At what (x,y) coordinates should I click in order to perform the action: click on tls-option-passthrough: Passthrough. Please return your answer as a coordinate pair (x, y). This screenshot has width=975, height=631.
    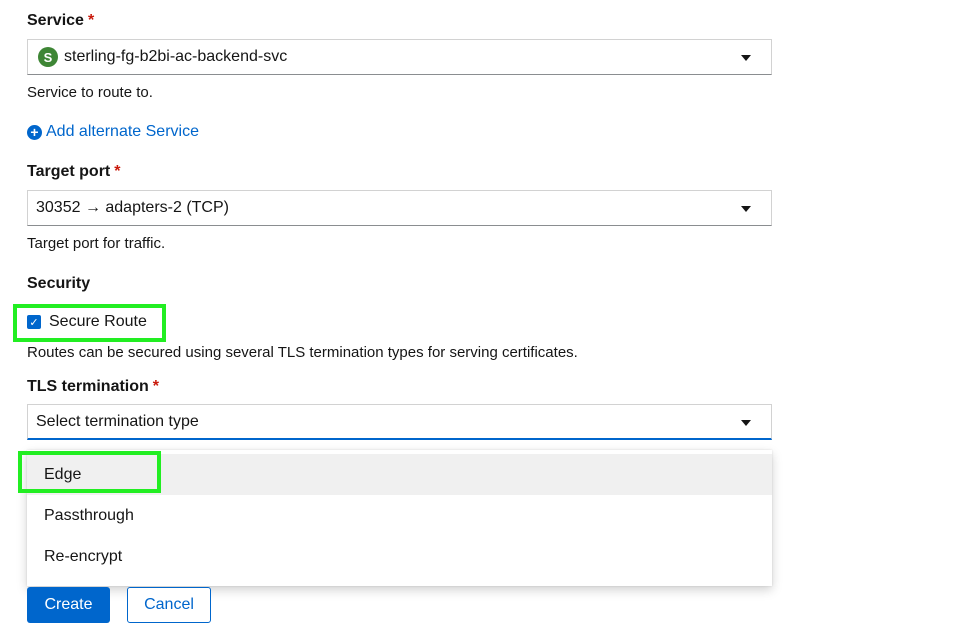
    Looking at the image, I should click on (399, 515).